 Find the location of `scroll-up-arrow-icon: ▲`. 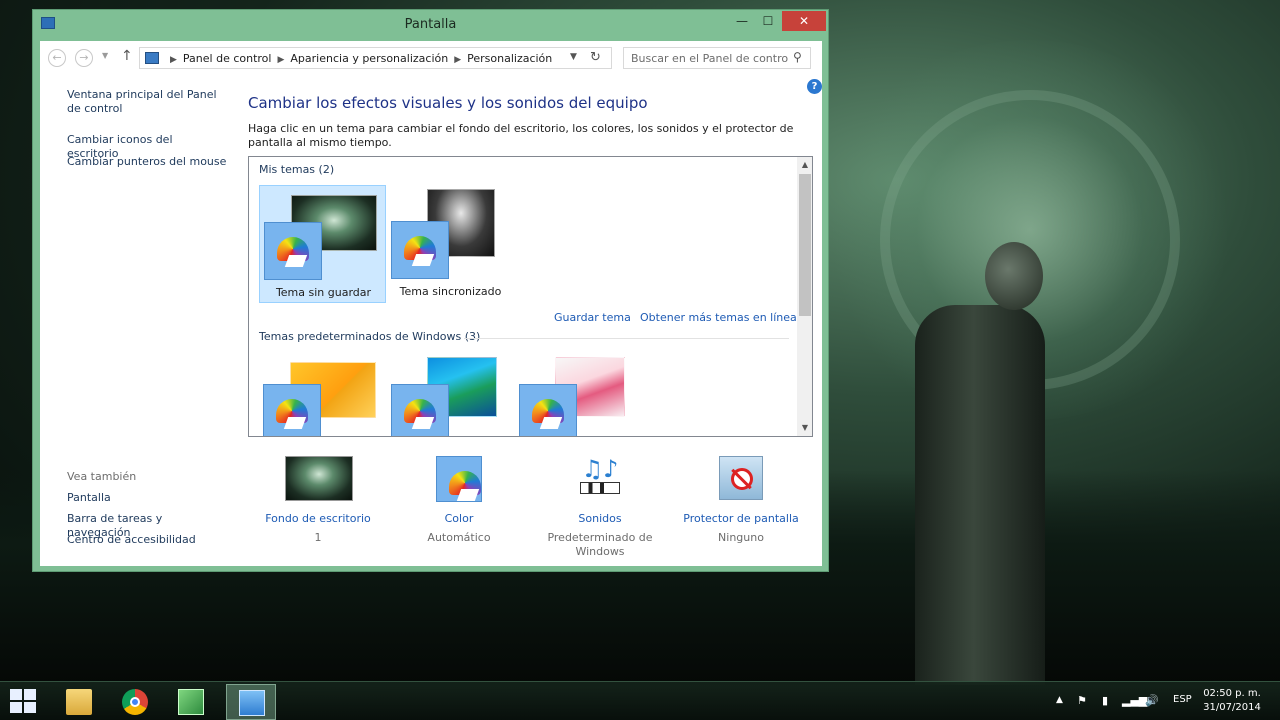

scroll-up-arrow-icon: ▲ is located at coordinates (804, 165).